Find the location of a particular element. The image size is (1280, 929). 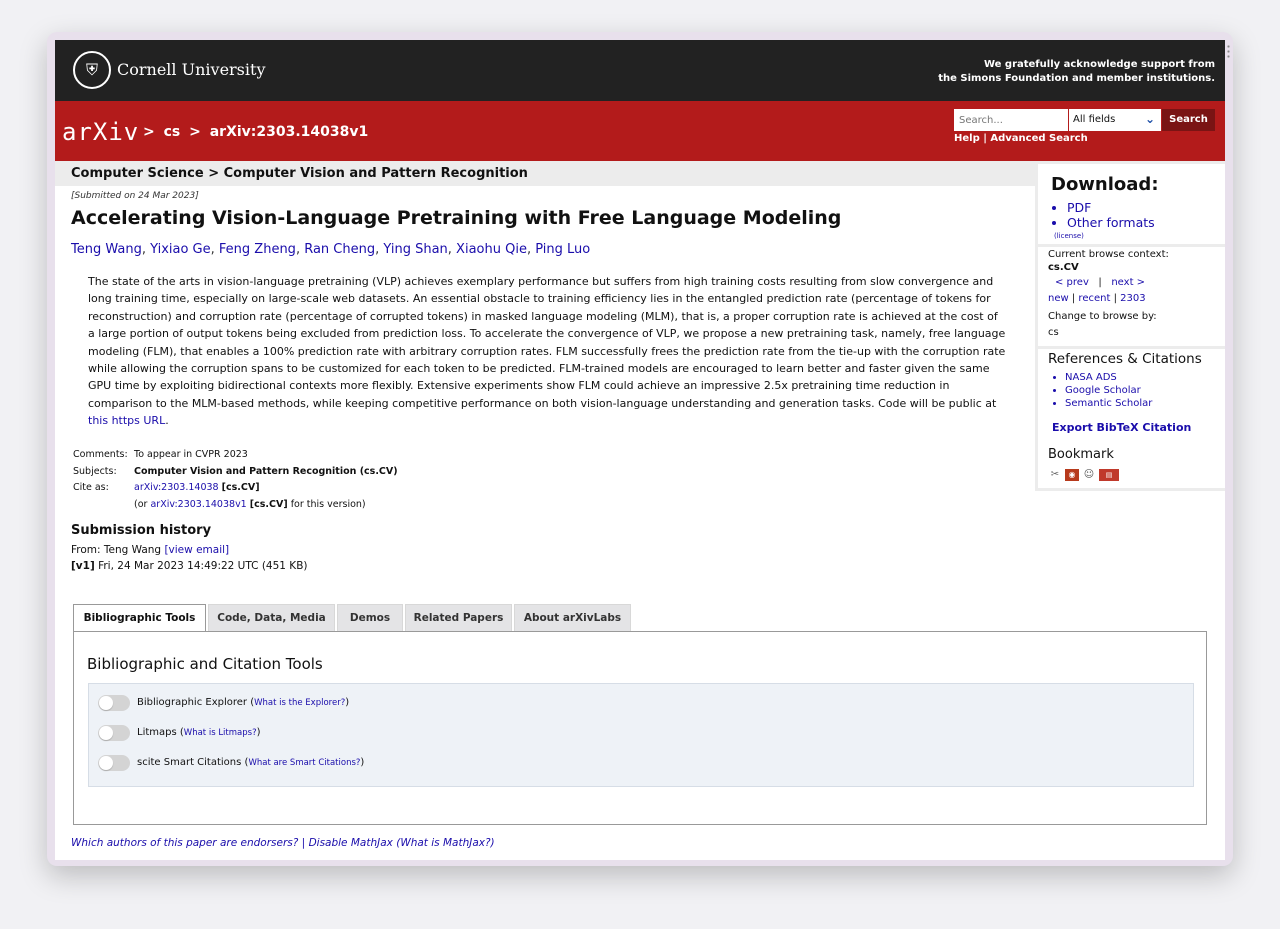

breadcrumb-paper-id: arXiv:2303.14038v1 is located at coordinates (289, 132).